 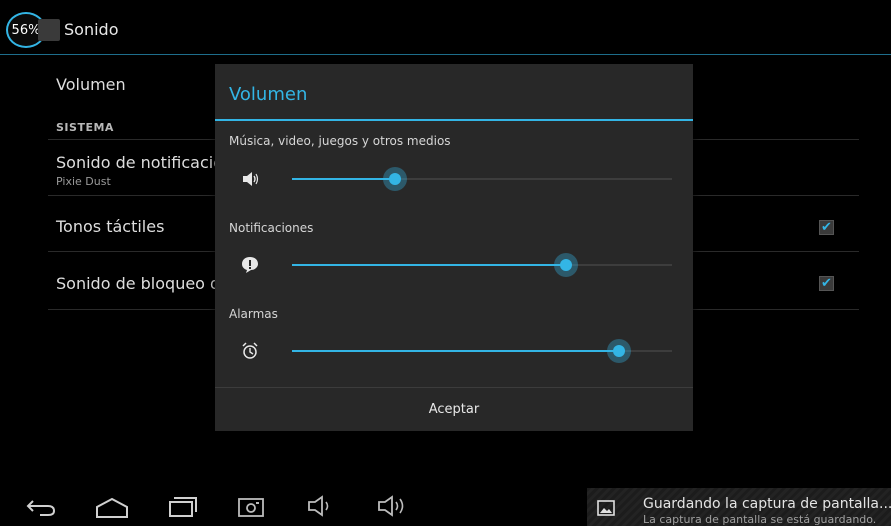 I want to click on image-icon, so click(x=606, y=508).